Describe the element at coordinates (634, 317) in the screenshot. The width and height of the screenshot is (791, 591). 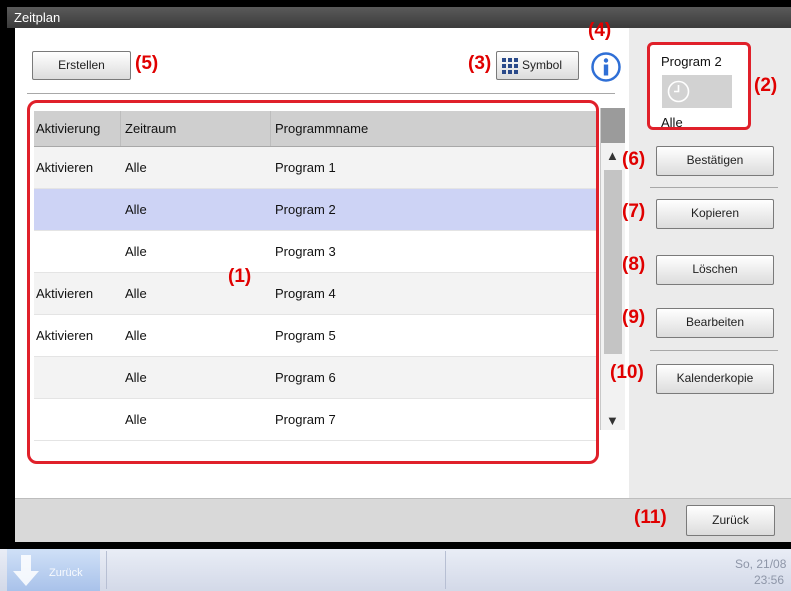
I see `callout-9: (9)` at that location.